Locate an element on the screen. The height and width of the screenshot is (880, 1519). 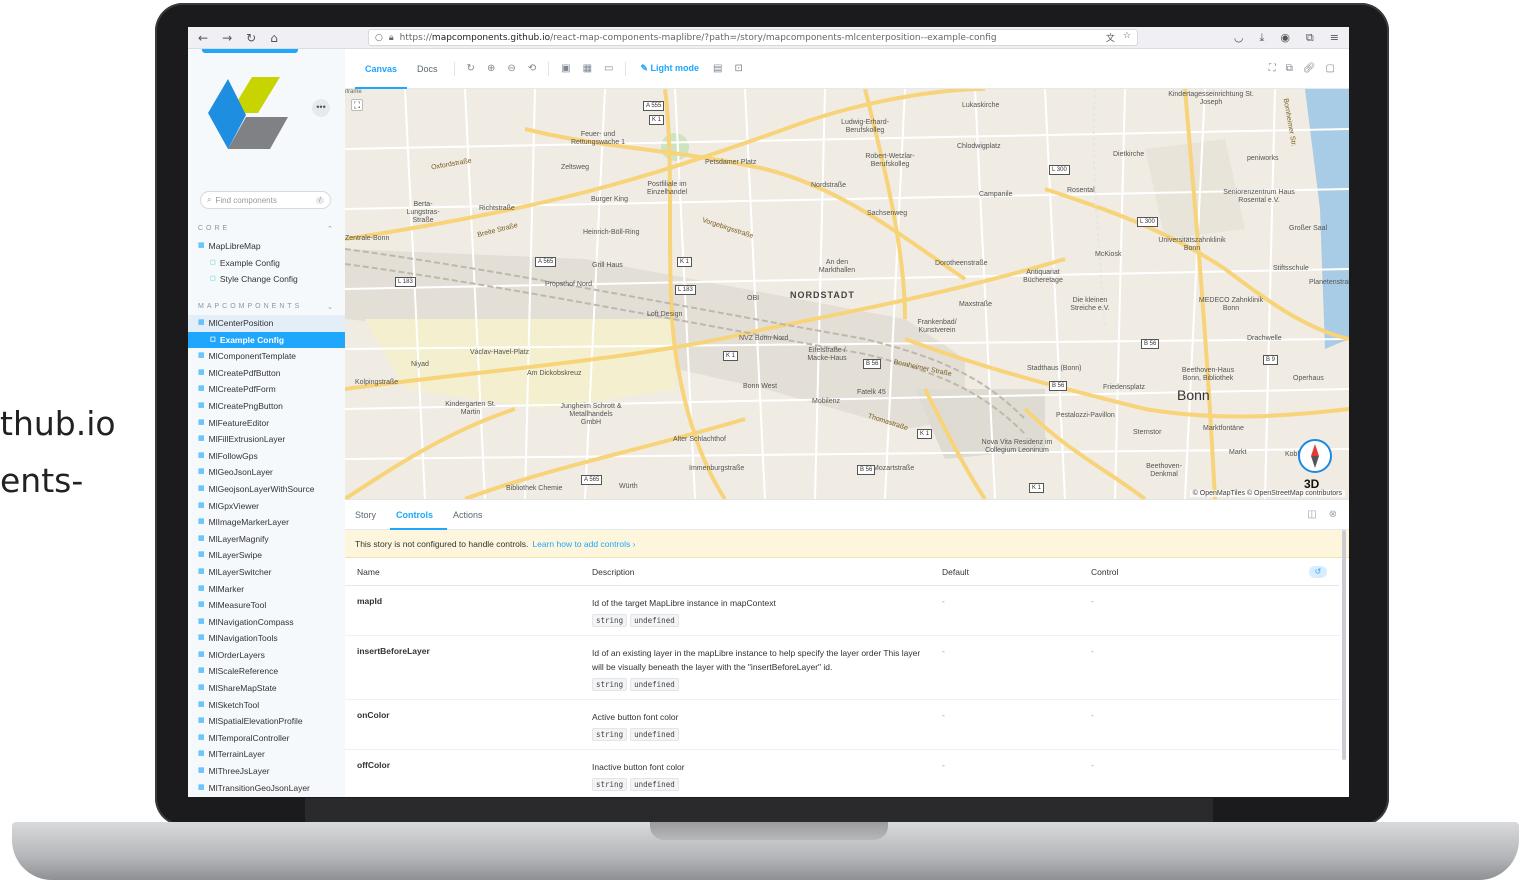
extensions-icon: ⧉ is located at coordinates (1310, 38).